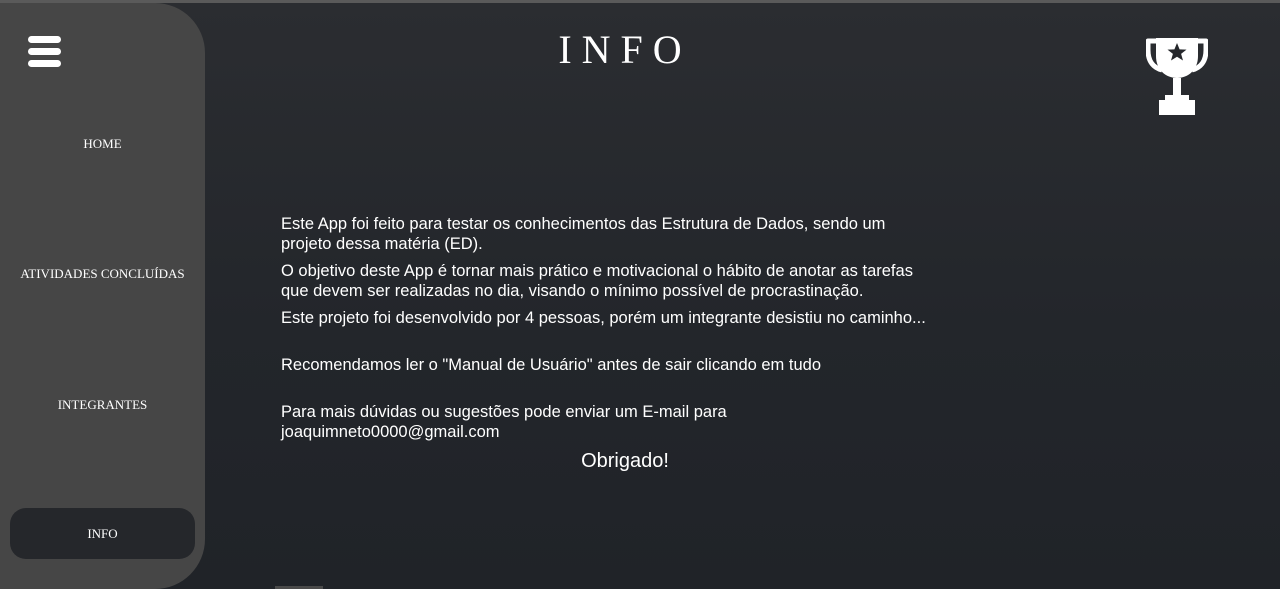 This screenshot has height=589, width=1280. I want to click on thanks-text: Obrigado!, so click(625, 461).